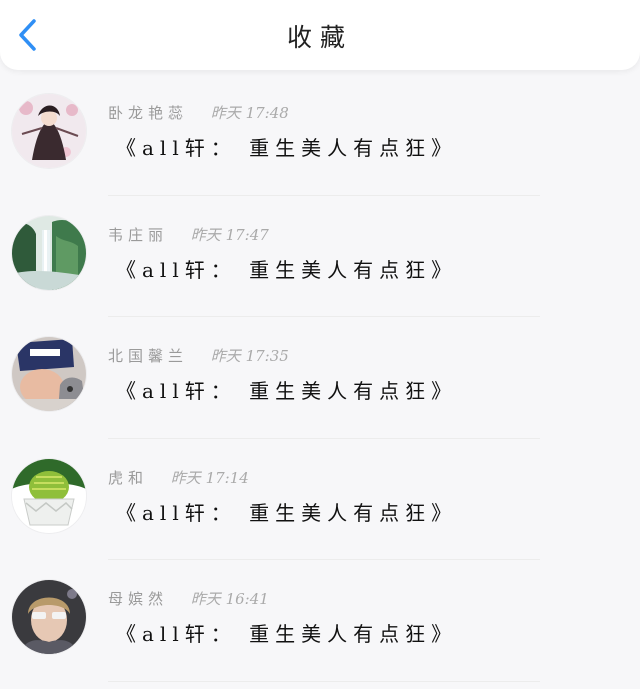  Describe the element at coordinates (128, 477) in the screenshot. I see `user-name: 虎和` at that location.